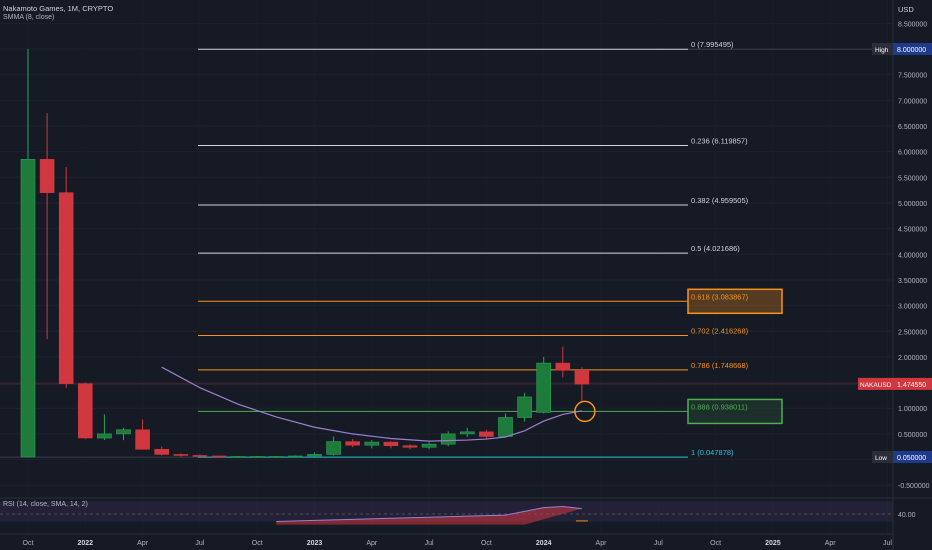  What do you see at coordinates (876, 385) in the screenshot?
I see `price-tag-name: NAKAUSD` at bounding box center [876, 385].